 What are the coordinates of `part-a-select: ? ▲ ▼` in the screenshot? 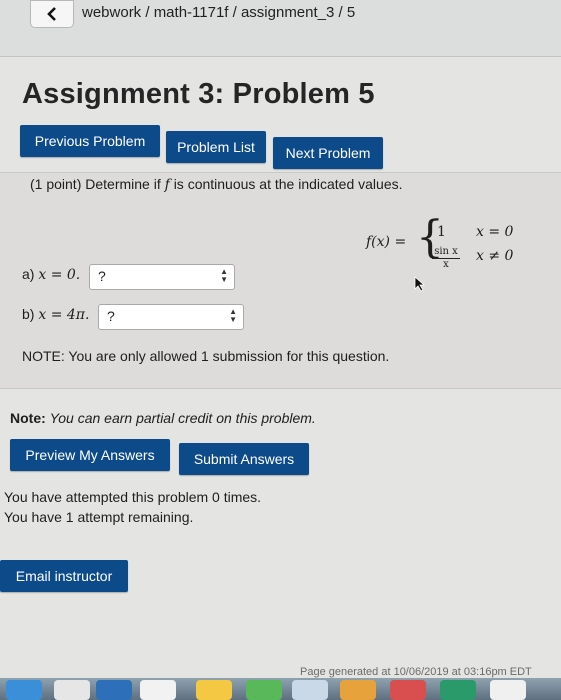 It's located at (162, 277).